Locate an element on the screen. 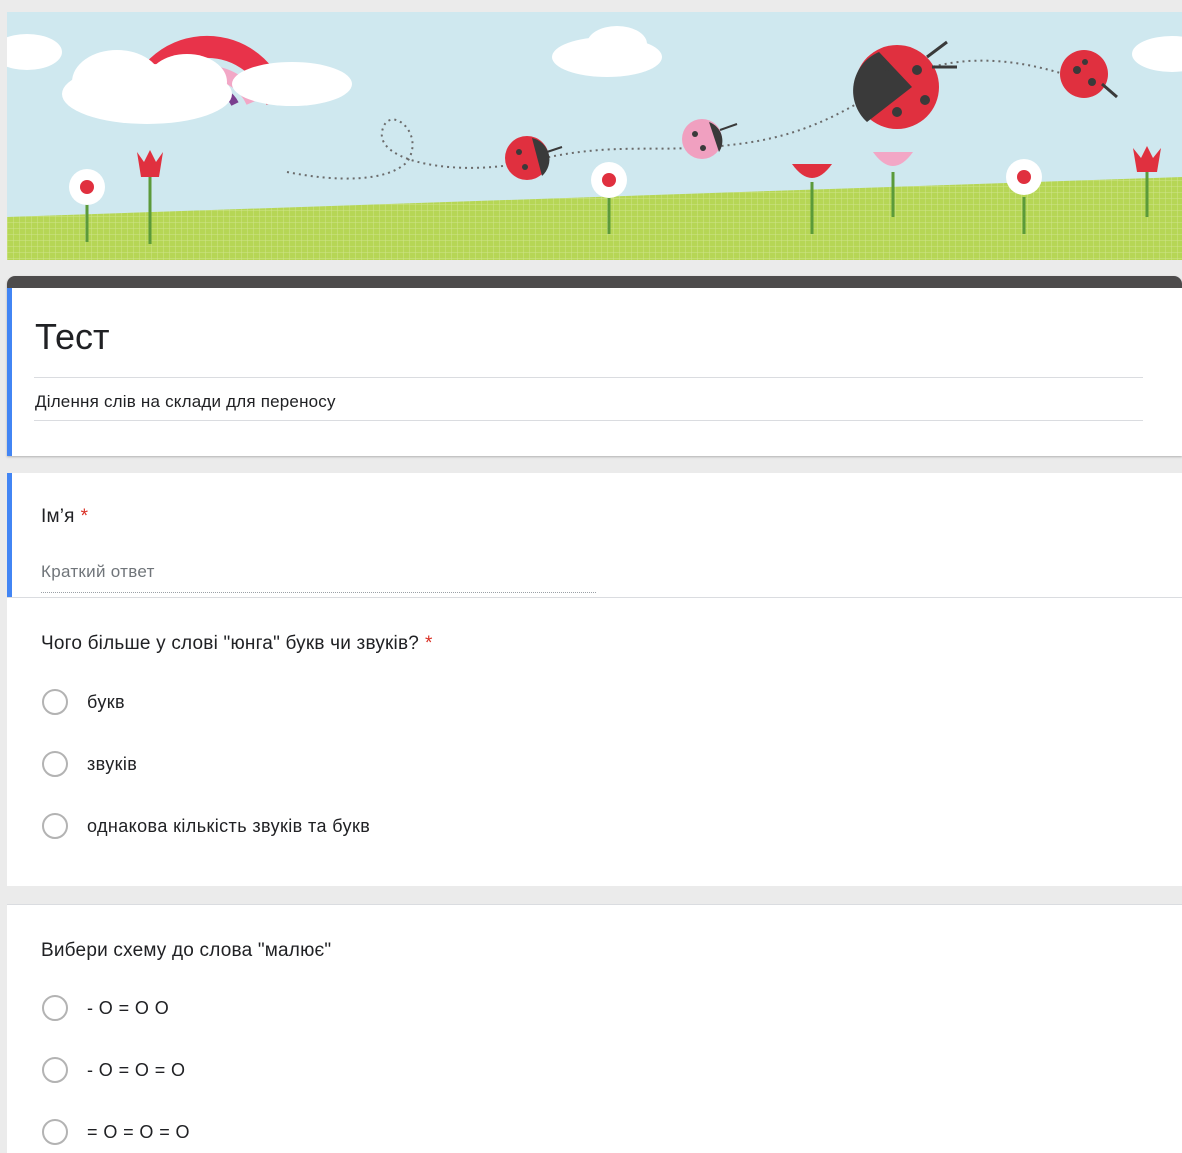 The image size is (1182, 1153). radio-option-sounds: звуків is located at coordinates (89, 764).